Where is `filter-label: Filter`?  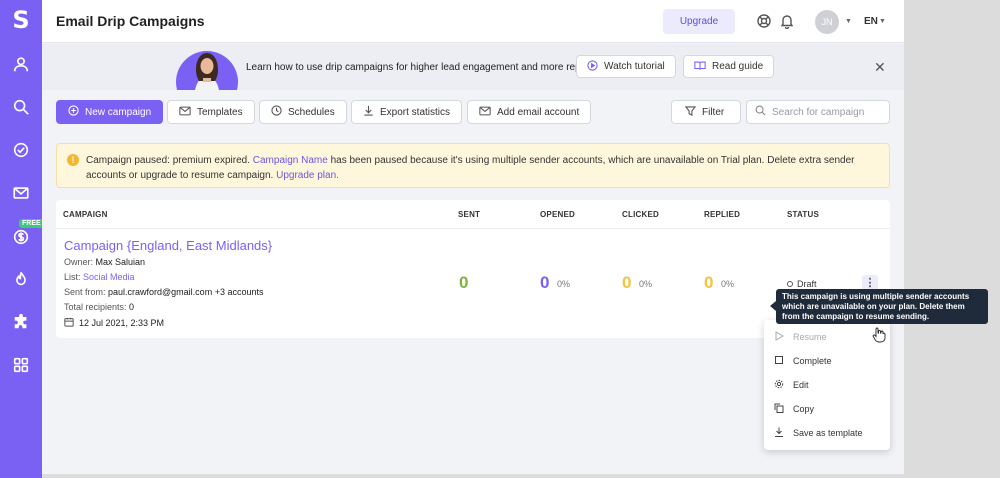
filter-label: Filter is located at coordinates (713, 112).